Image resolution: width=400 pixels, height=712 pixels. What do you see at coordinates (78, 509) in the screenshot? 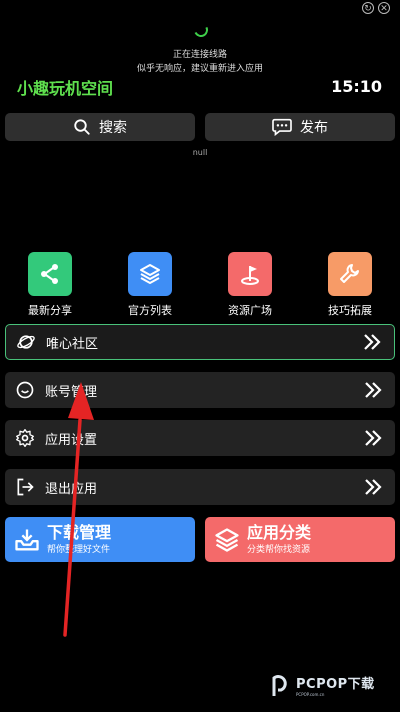
I see `annotation-arrow` at bounding box center [78, 509].